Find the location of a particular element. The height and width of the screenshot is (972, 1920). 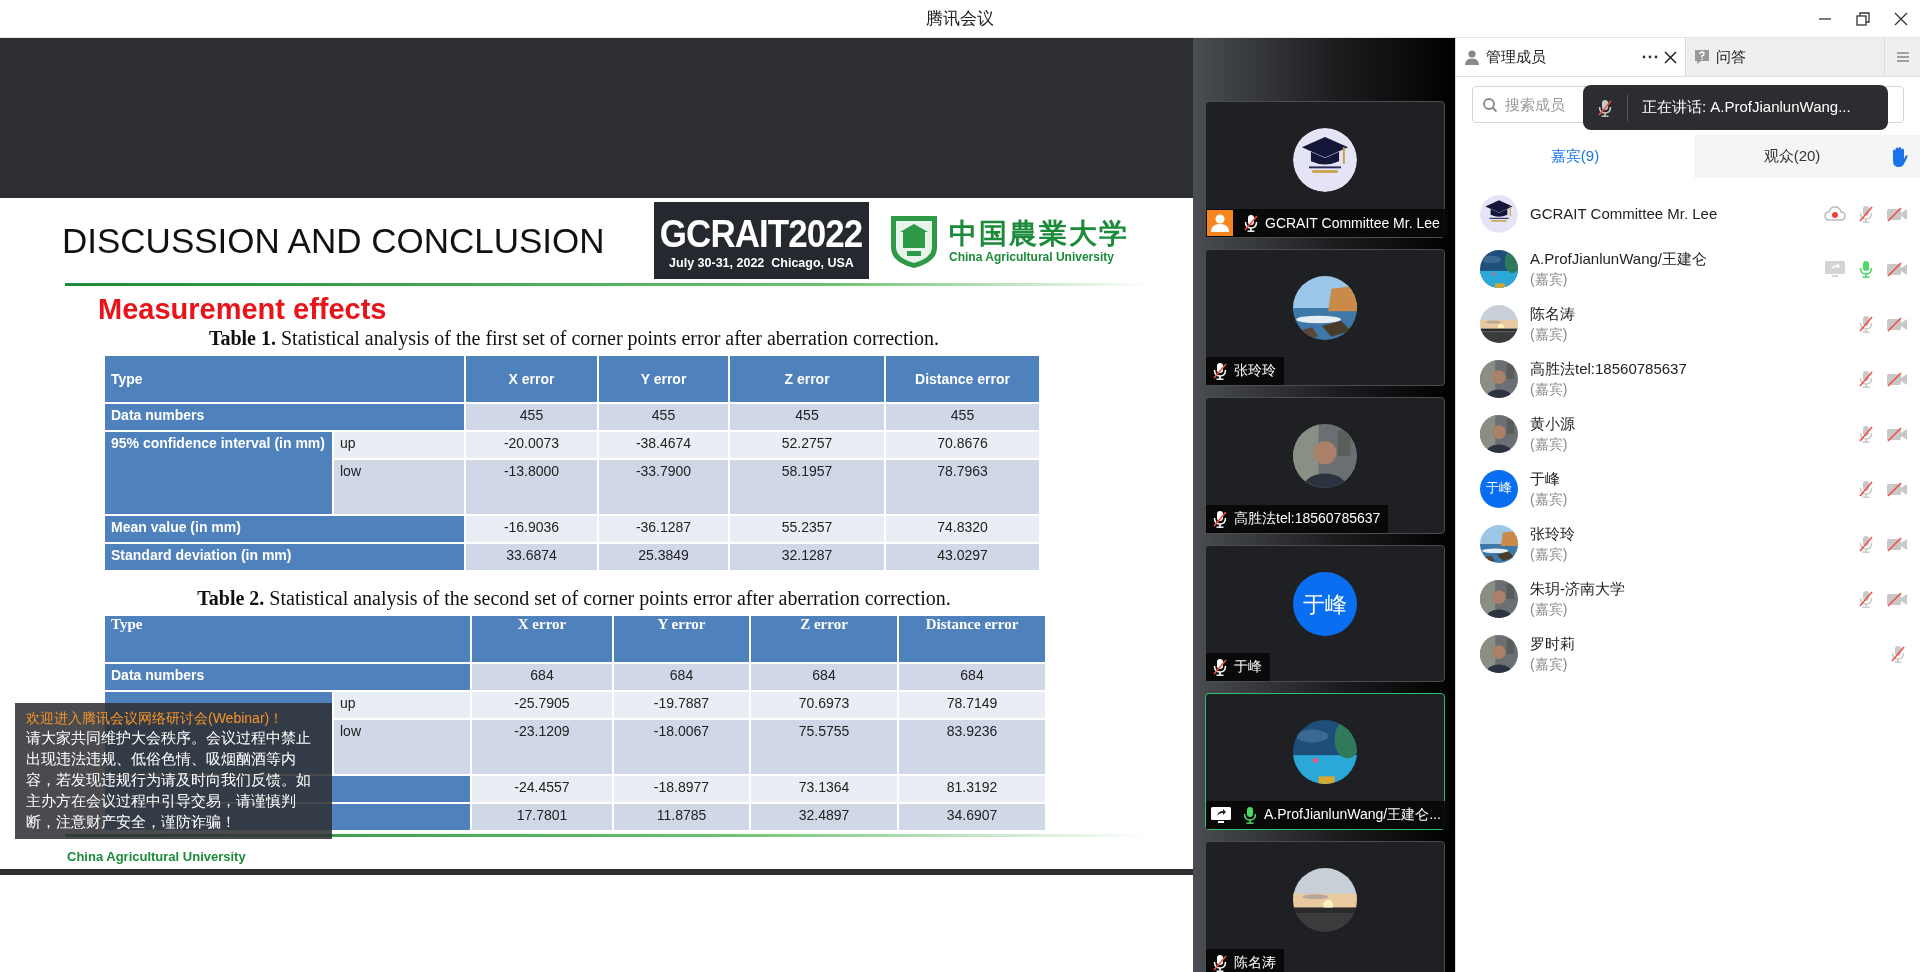

member-row: 高胜法tel:18560785637 (嘉宾) is located at coordinates (1688, 378).